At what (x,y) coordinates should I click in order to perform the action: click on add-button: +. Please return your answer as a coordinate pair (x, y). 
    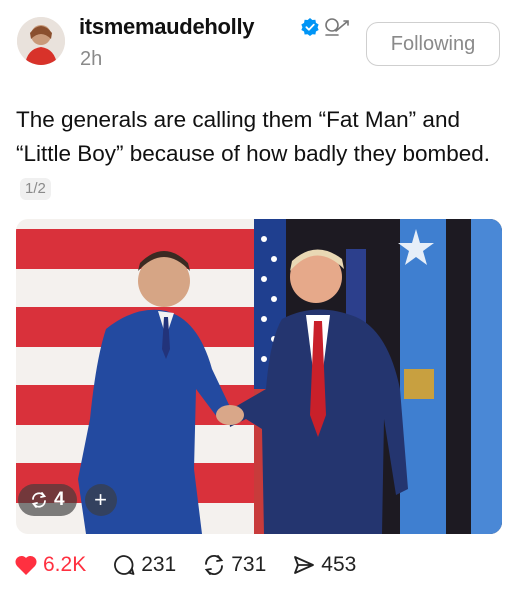
    Looking at the image, I should click on (100, 500).